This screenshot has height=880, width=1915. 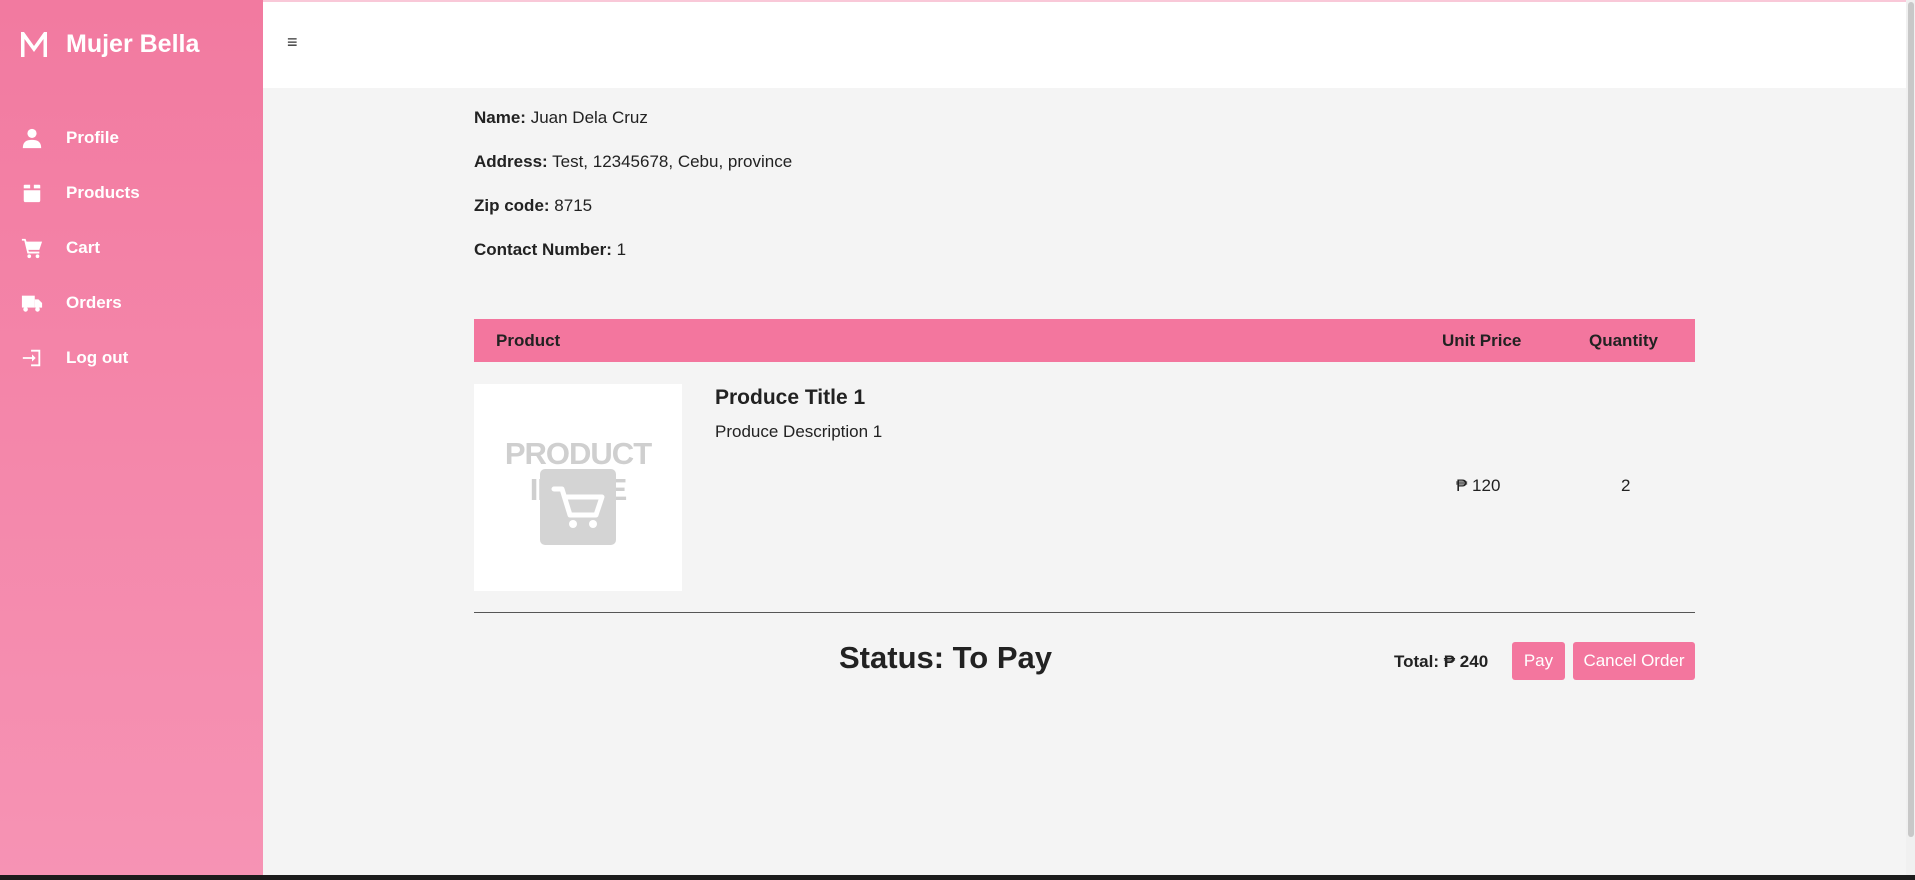 What do you see at coordinates (131, 137) in the screenshot?
I see `sidebar-item-profile: Profile` at bounding box center [131, 137].